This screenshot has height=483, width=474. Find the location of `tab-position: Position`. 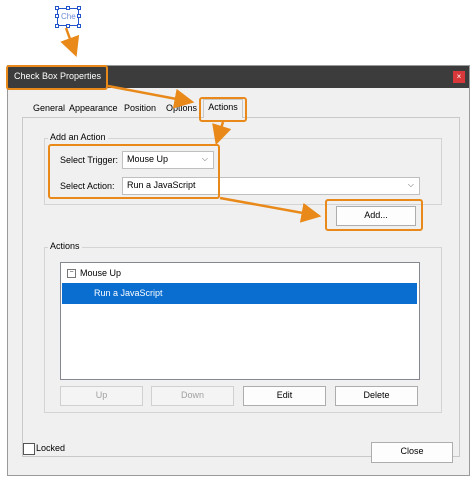

tab-position: Position is located at coordinates (140, 109).